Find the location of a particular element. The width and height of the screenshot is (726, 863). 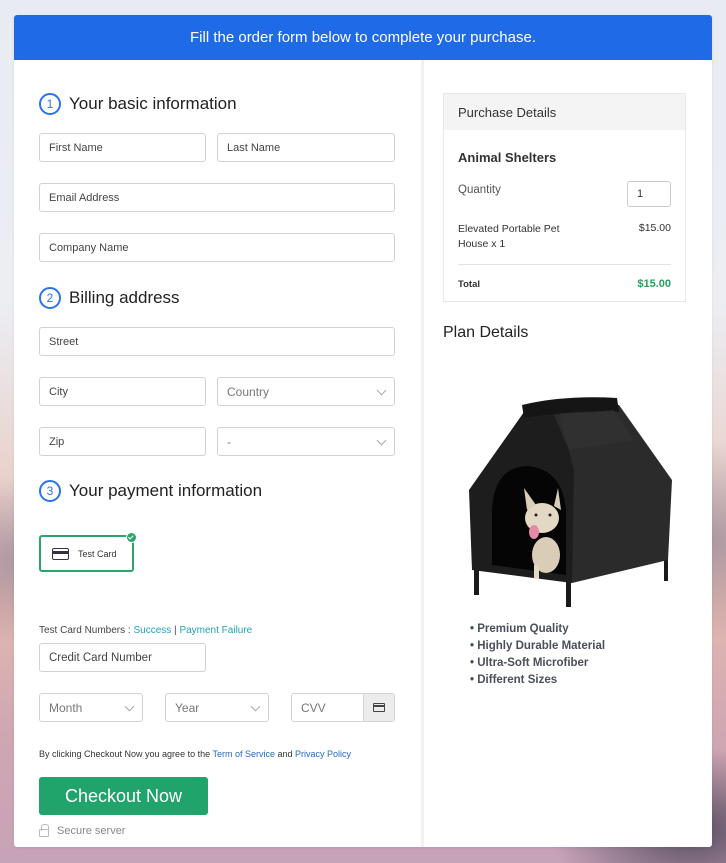

feature-item: Ultra-Soft Microfiber is located at coordinates (537, 663).